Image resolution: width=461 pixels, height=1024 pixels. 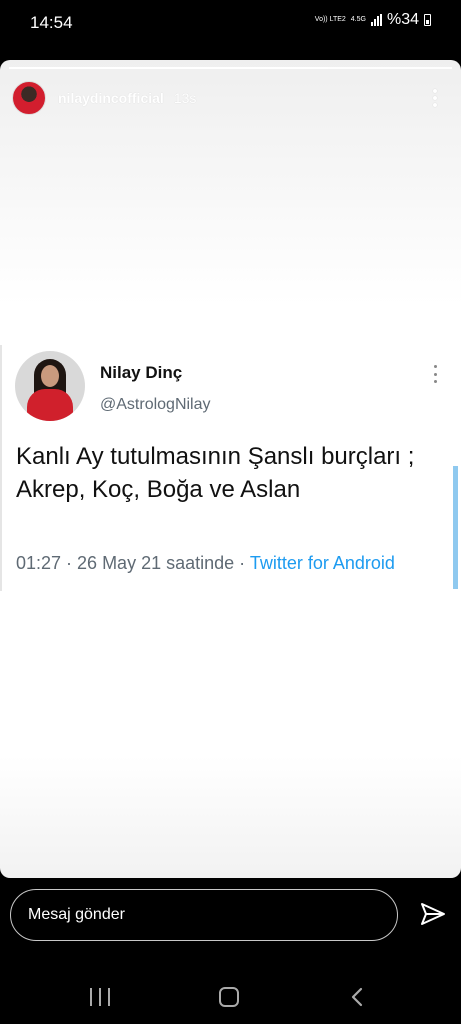 I want to click on more-vertical-icon, so click(x=435, y=98).